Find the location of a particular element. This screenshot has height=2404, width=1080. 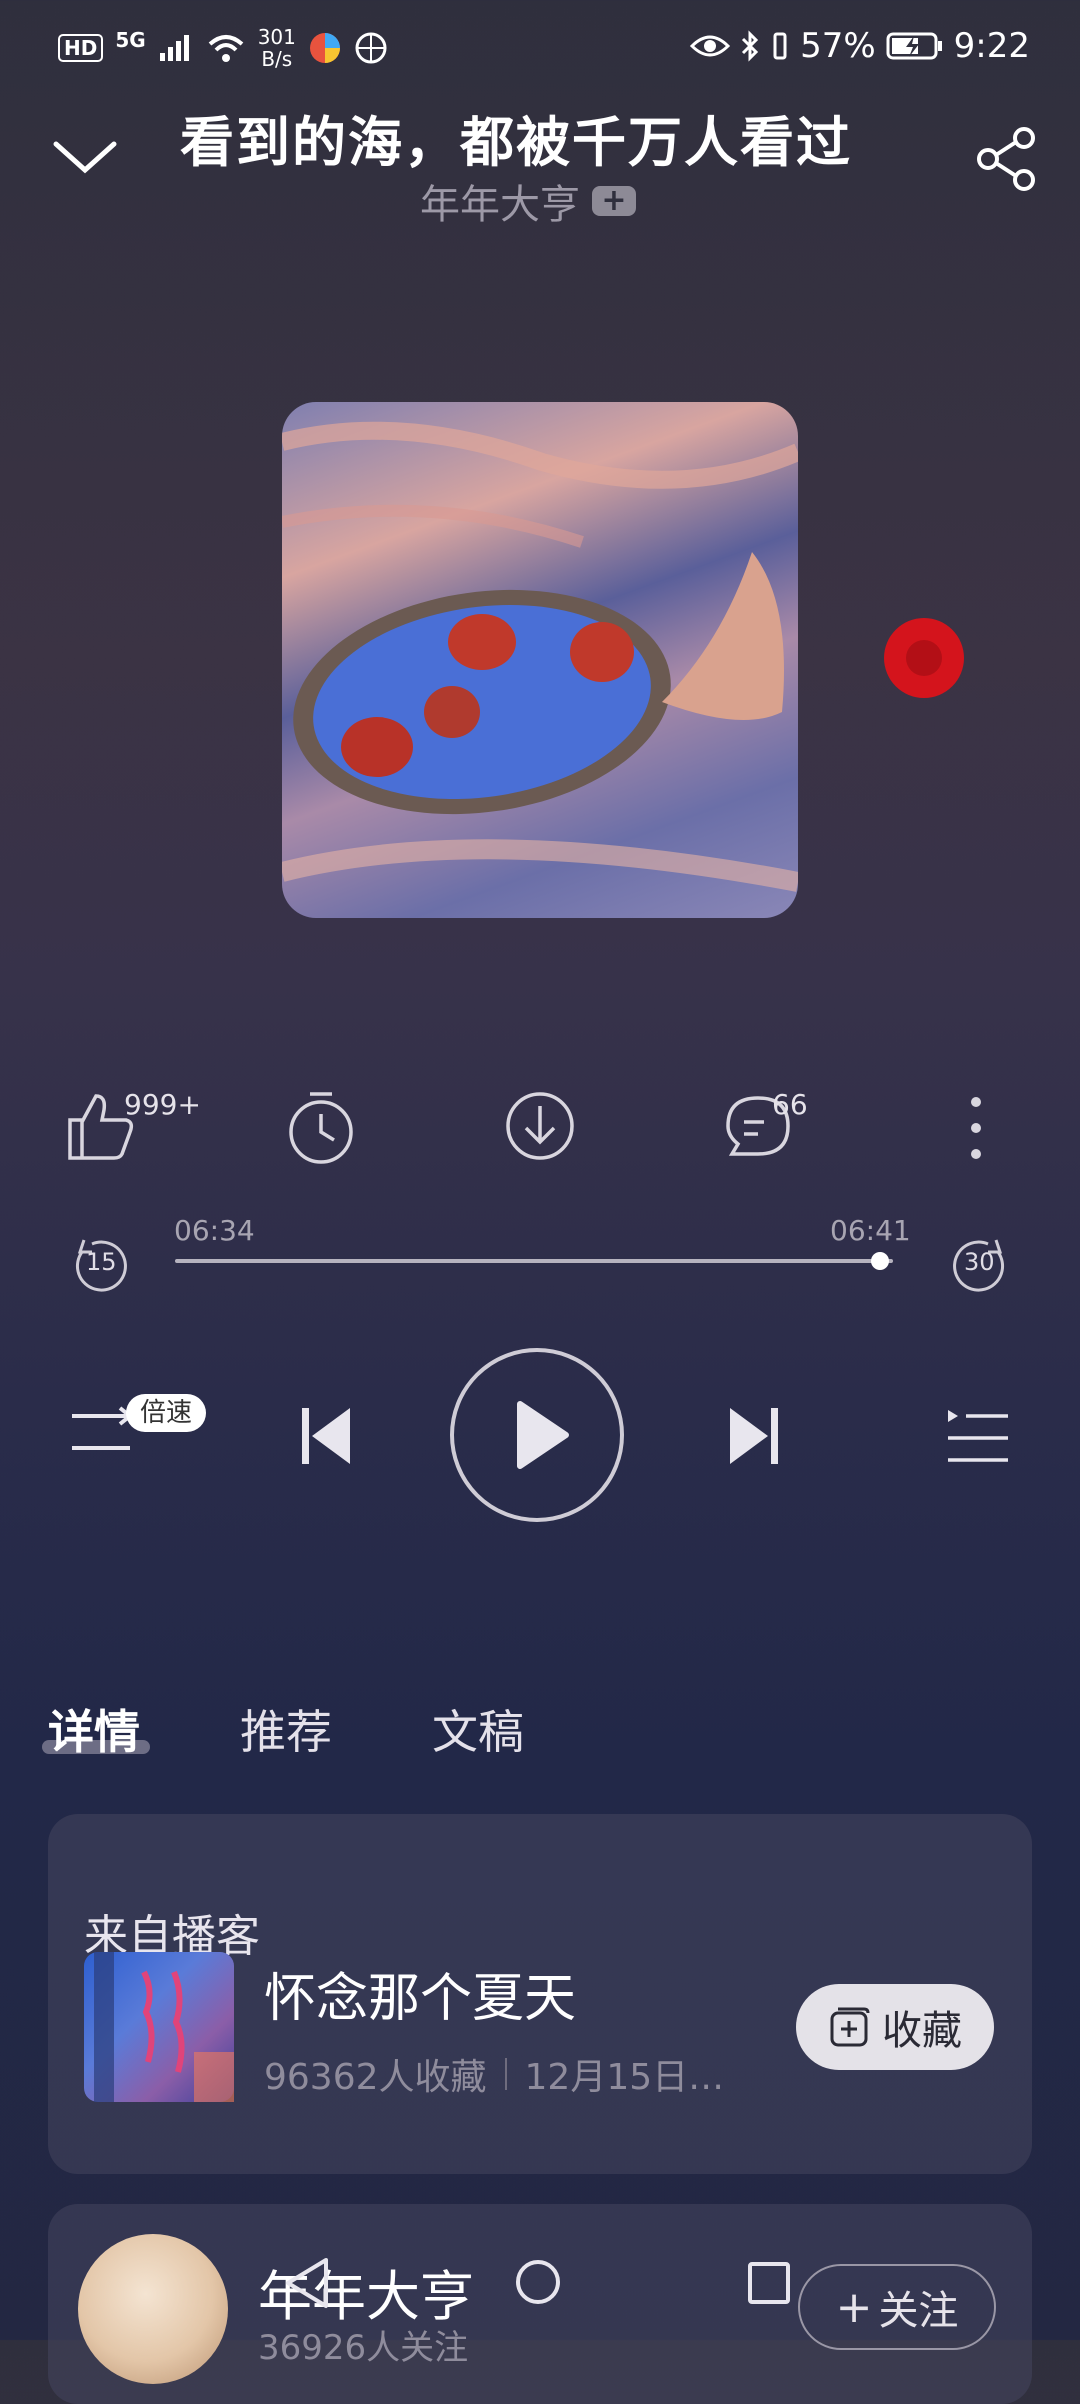

rewind-seconds: 15 is located at coordinates (101, 1262).